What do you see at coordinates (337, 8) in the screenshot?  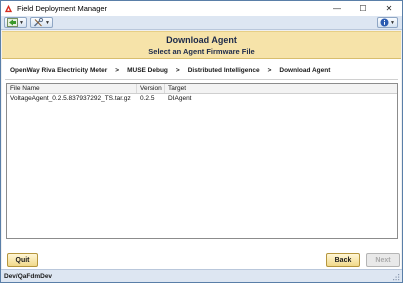 I see `minimize-button: —` at bounding box center [337, 8].